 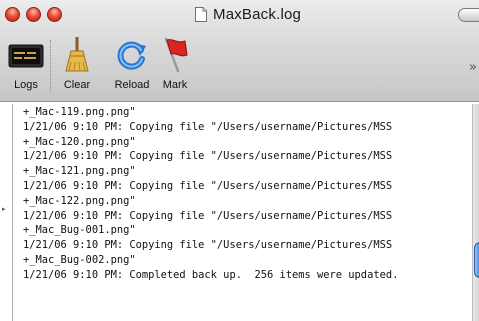 What do you see at coordinates (12, 14) in the screenshot?
I see `close-button` at bounding box center [12, 14].